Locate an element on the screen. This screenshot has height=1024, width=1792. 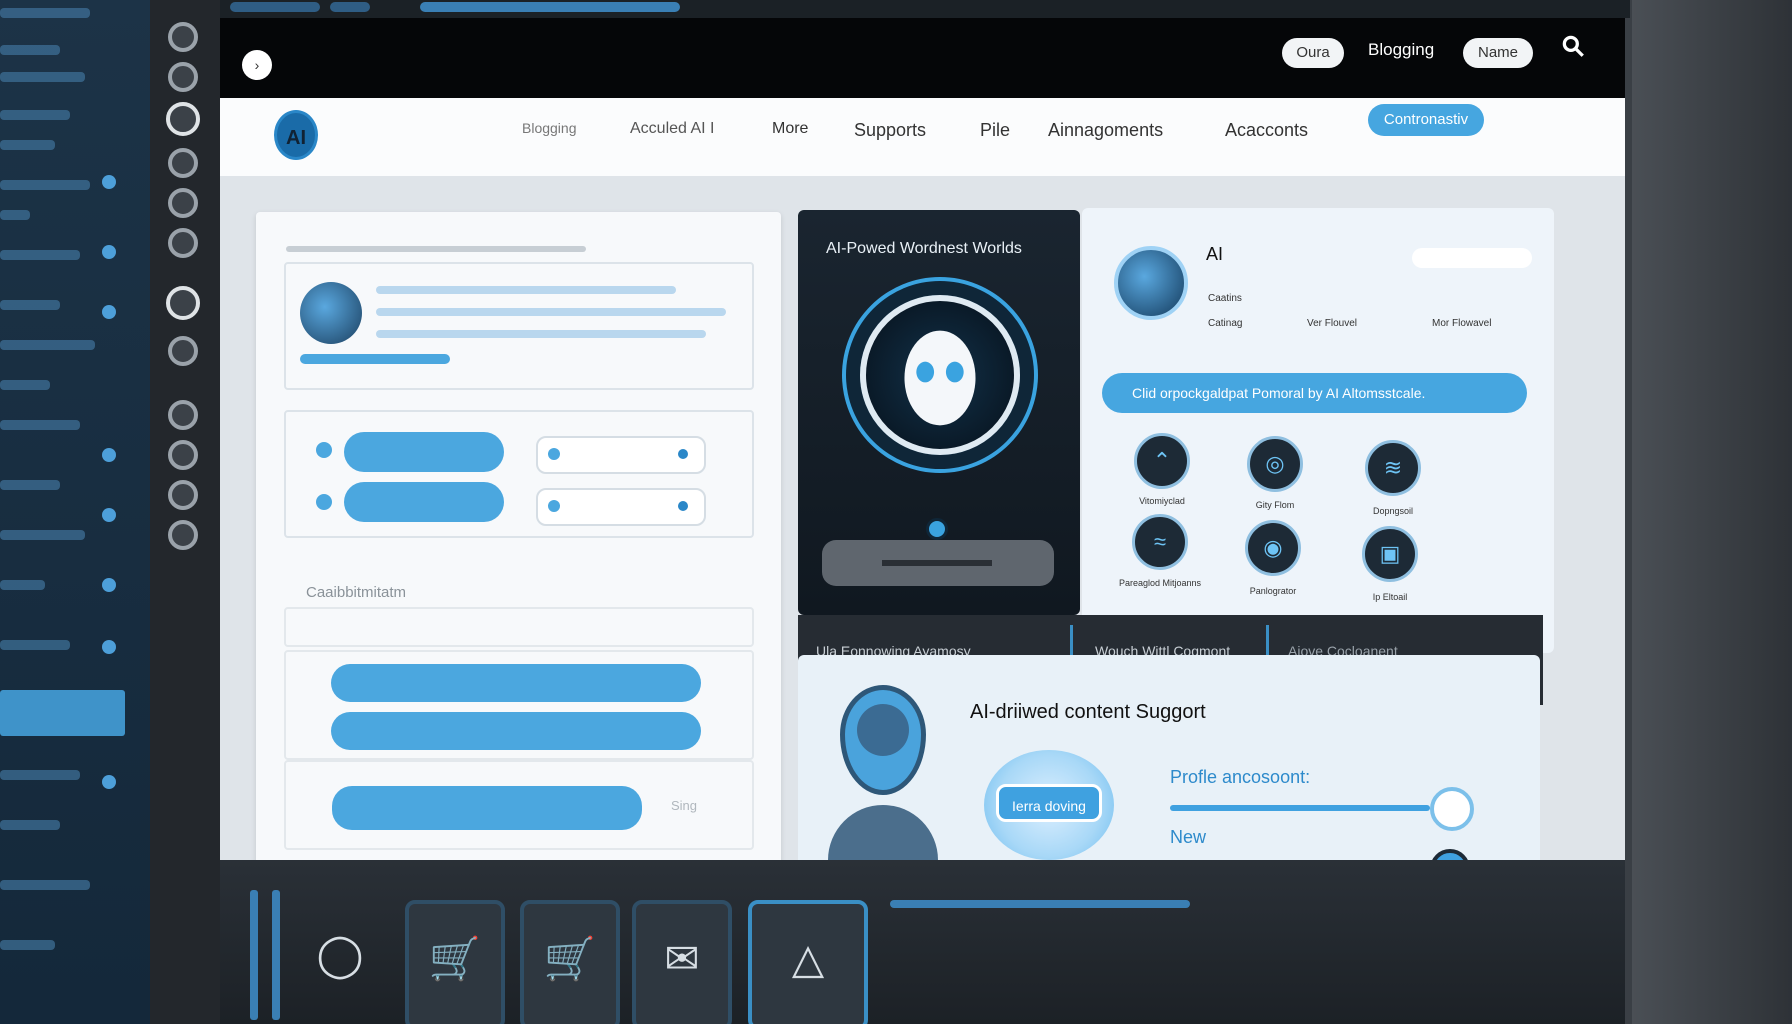
feature-label: Panlogrator is located at coordinates (1273, 591).